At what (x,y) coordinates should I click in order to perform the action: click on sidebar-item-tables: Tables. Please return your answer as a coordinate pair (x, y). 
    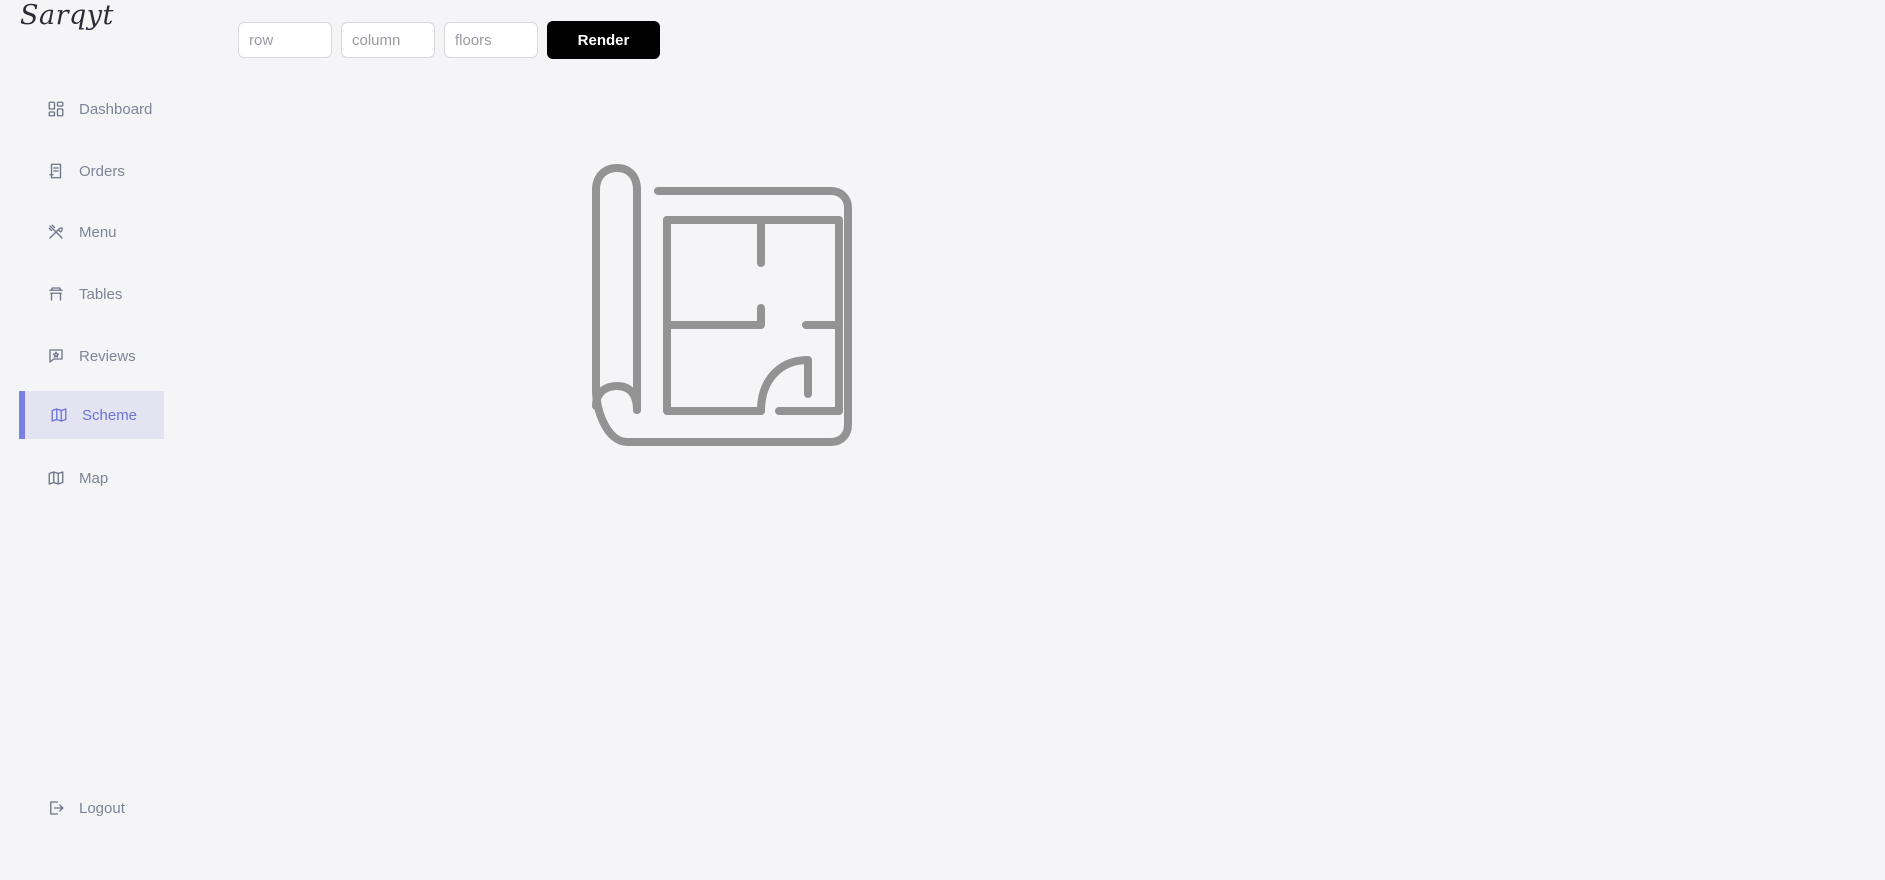
    Looking at the image, I should click on (91, 294).